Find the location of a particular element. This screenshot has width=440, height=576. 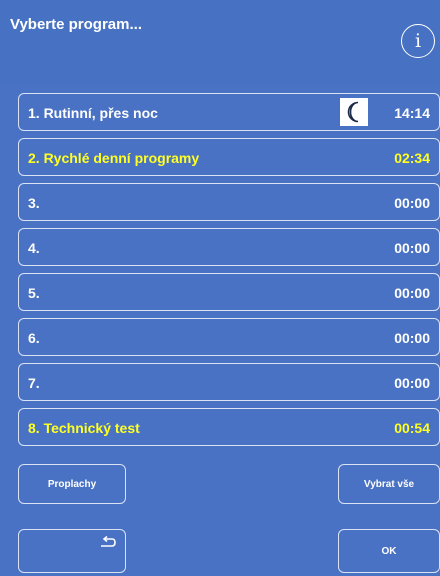

select-all-button-label: Vybrat vše is located at coordinates (389, 484).